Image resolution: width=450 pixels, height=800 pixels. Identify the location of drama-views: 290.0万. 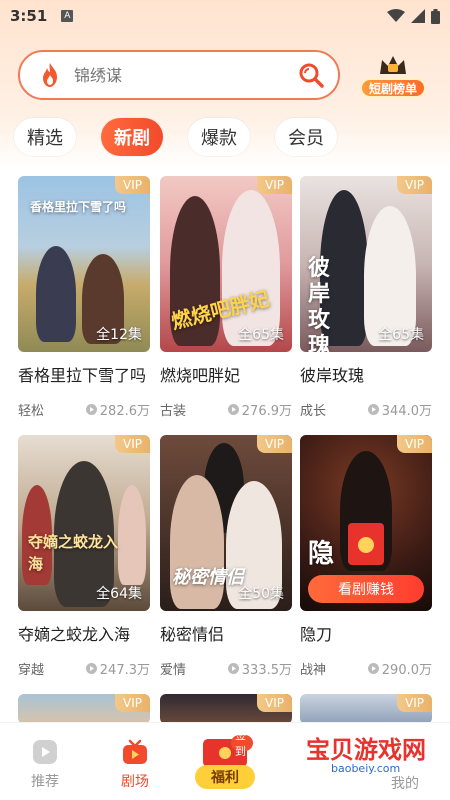
(399, 668).